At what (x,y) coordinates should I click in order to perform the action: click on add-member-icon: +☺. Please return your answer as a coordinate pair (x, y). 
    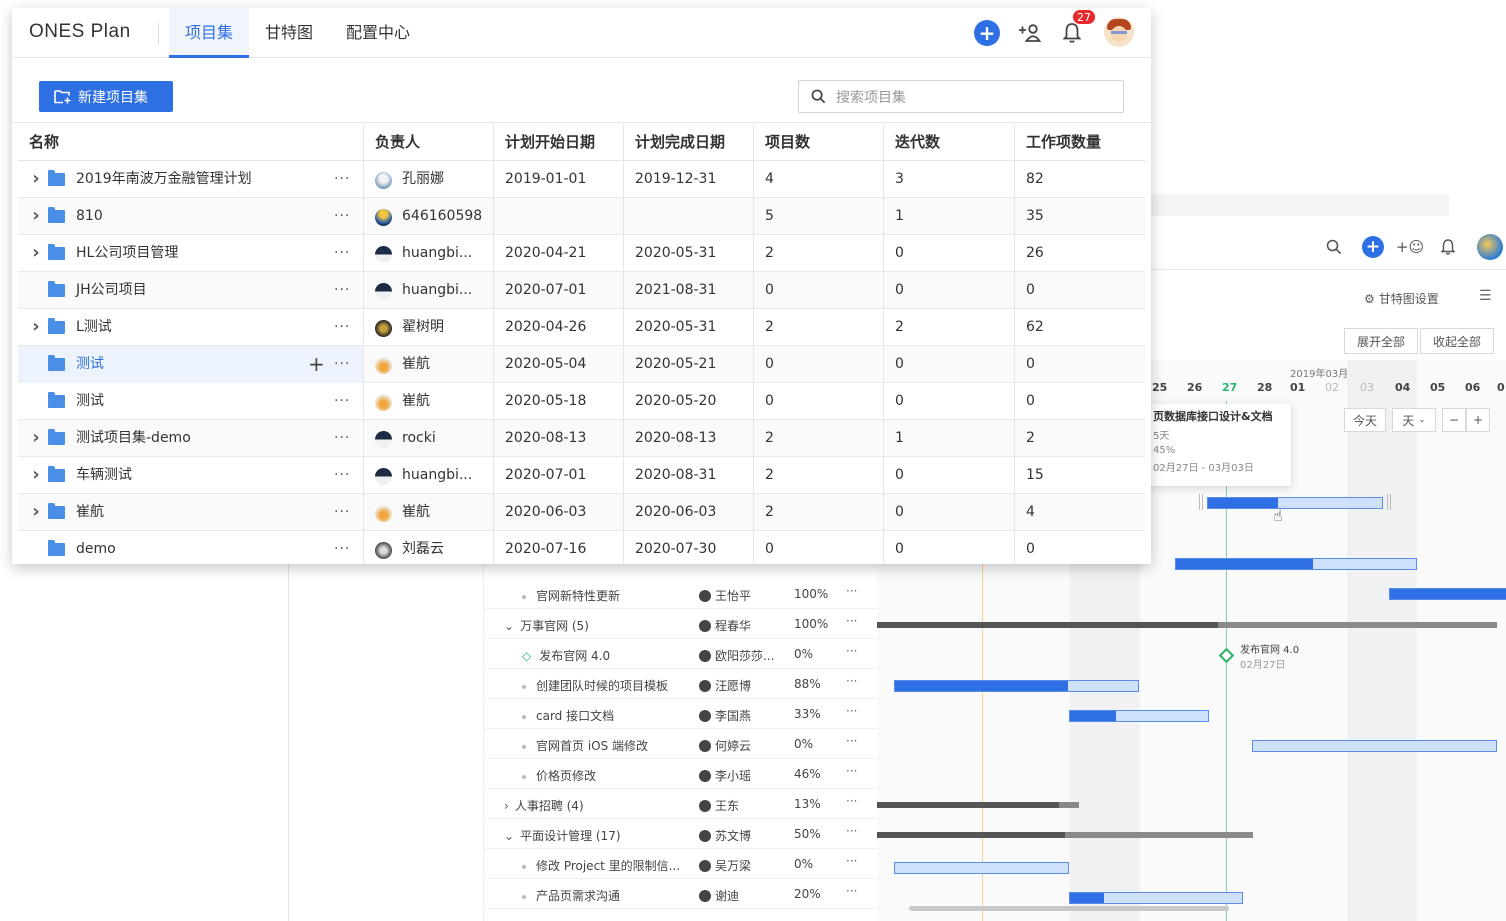
    Looking at the image, I should click on (1410, 247).